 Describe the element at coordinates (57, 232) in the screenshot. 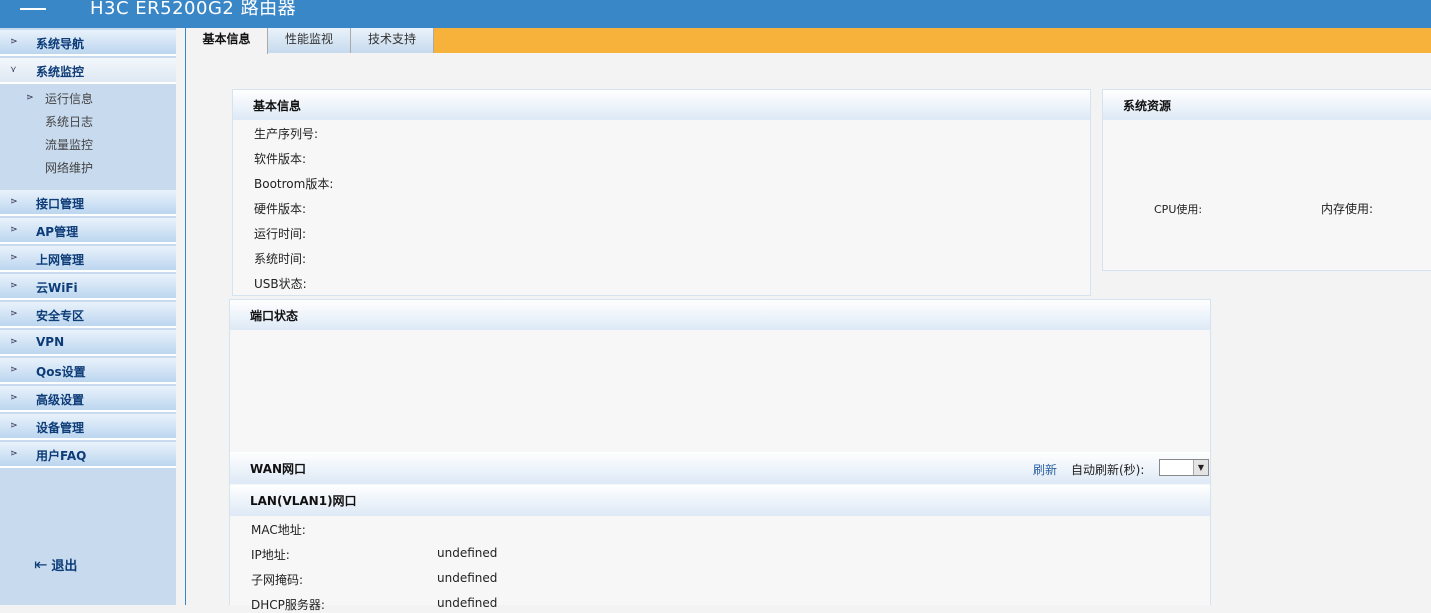

I see `sidebar-item-label: AP管理` at that location.